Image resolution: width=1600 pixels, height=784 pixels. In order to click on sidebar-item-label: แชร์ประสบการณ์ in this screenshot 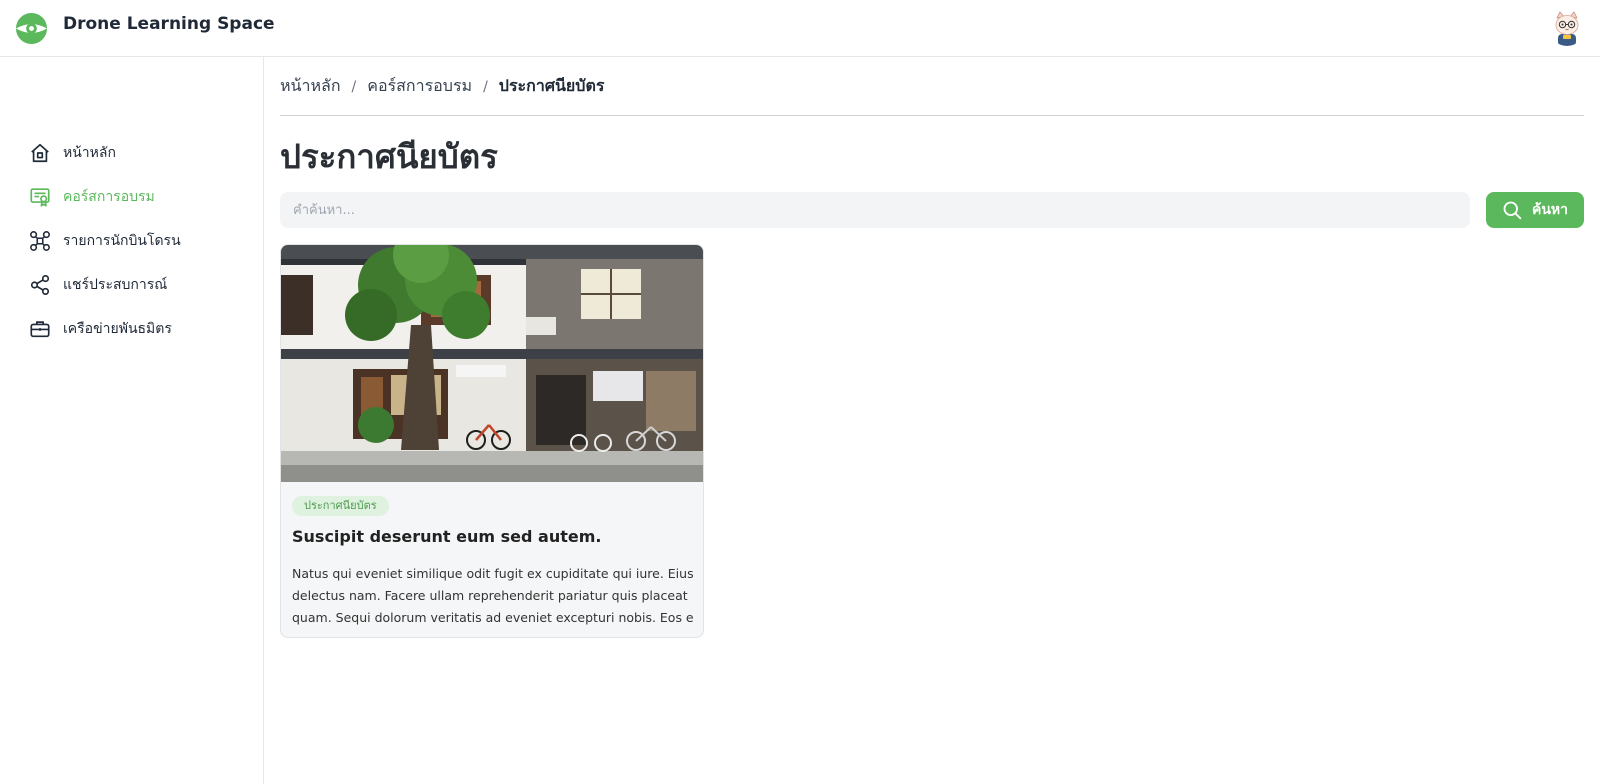, I will do `click(115, 285)`.